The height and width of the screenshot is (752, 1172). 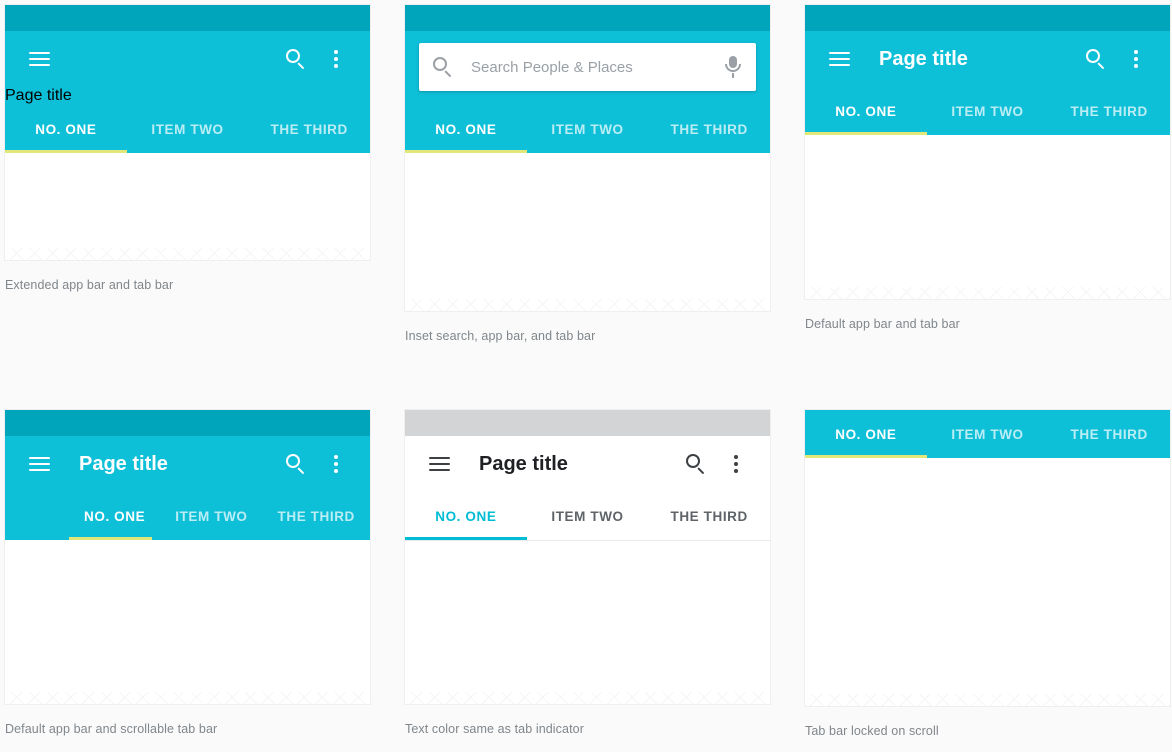 What do you see at coordinates (500, 336) in the screenshot?
I see `panel-caption: Inset search, app bar, and tab bar` at bounding box center [500, 336].